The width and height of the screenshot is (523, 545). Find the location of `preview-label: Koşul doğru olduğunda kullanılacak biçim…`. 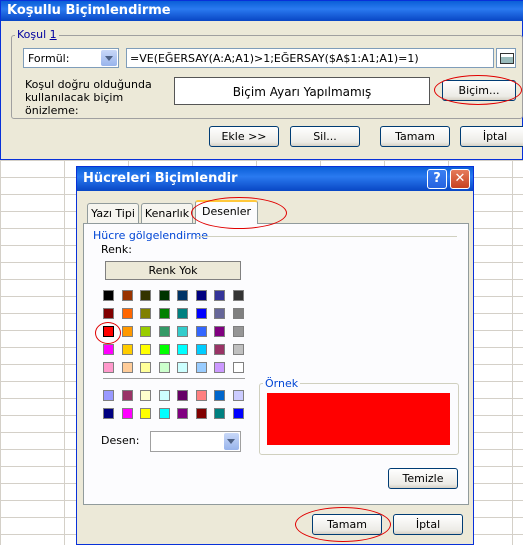

preview-label: Koşul doğru olduğunda kullanılacak biçim… is located at coordinates (88, 97).